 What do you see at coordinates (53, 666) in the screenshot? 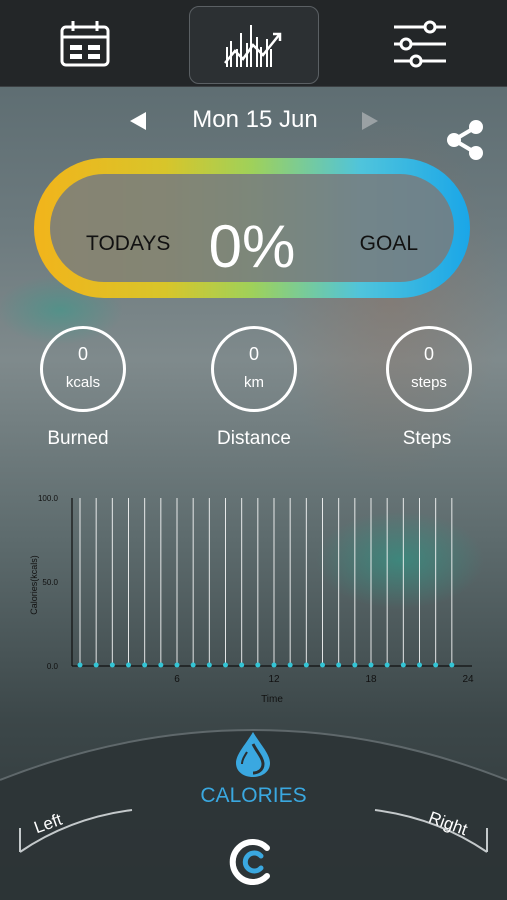
I see `y-tick-label: 0.0` at bounding box center [53, 666].